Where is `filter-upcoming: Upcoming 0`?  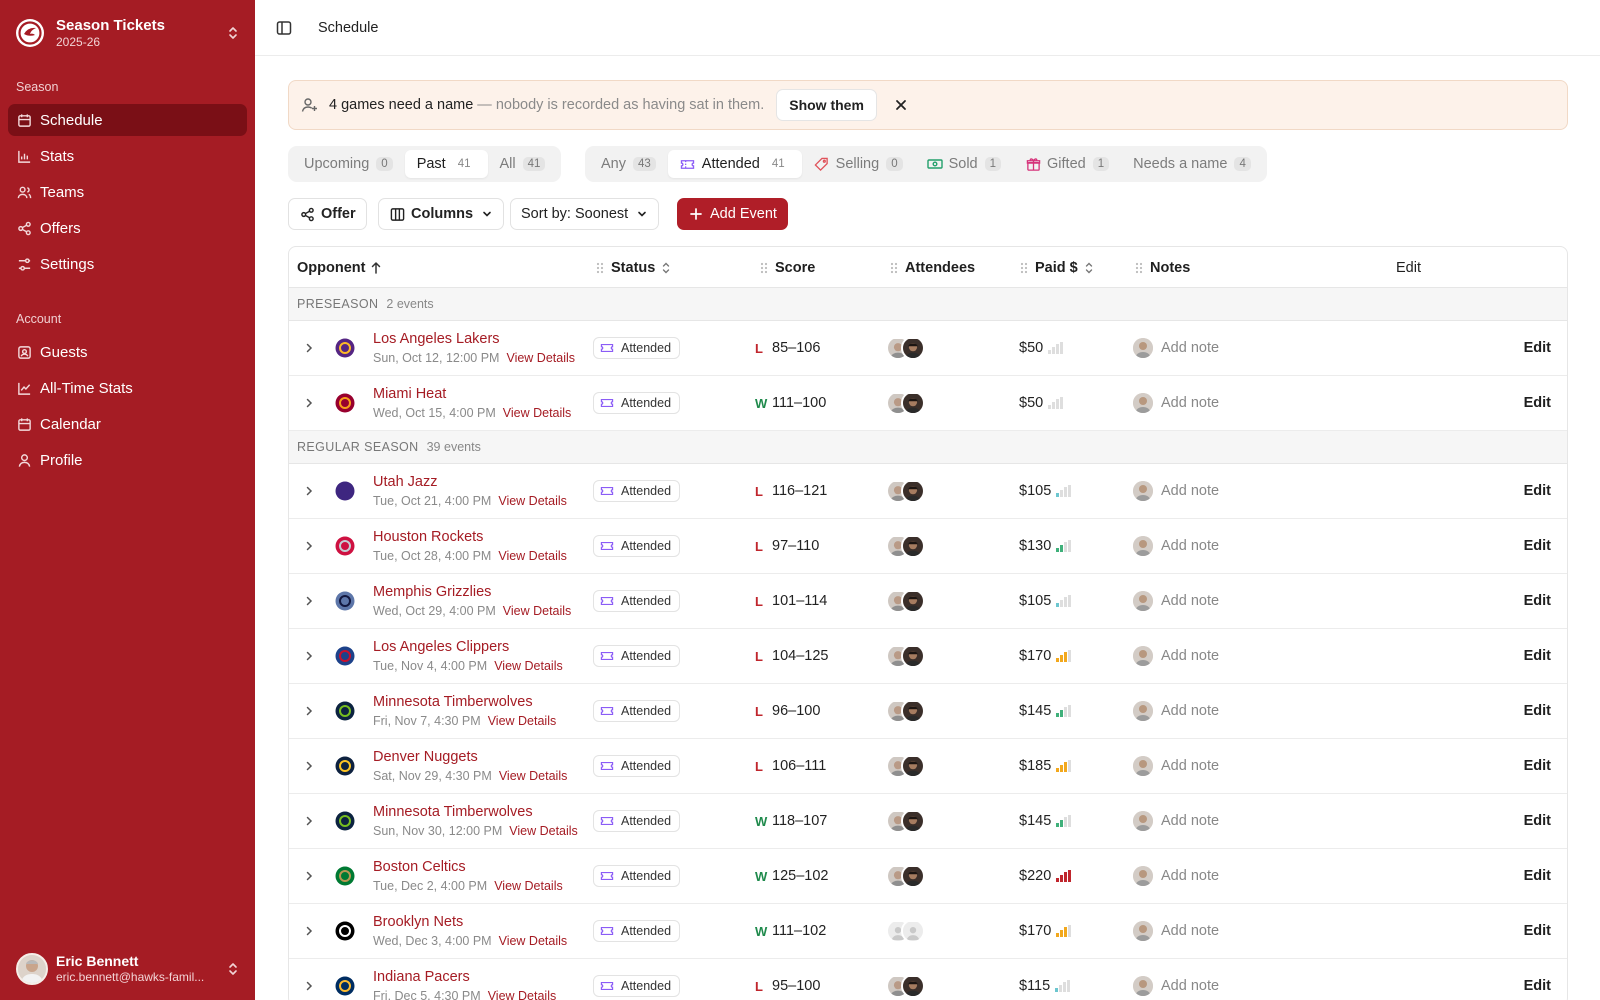
filter-upcoming: Upcoming 0 is located at coordinates (348, 164).